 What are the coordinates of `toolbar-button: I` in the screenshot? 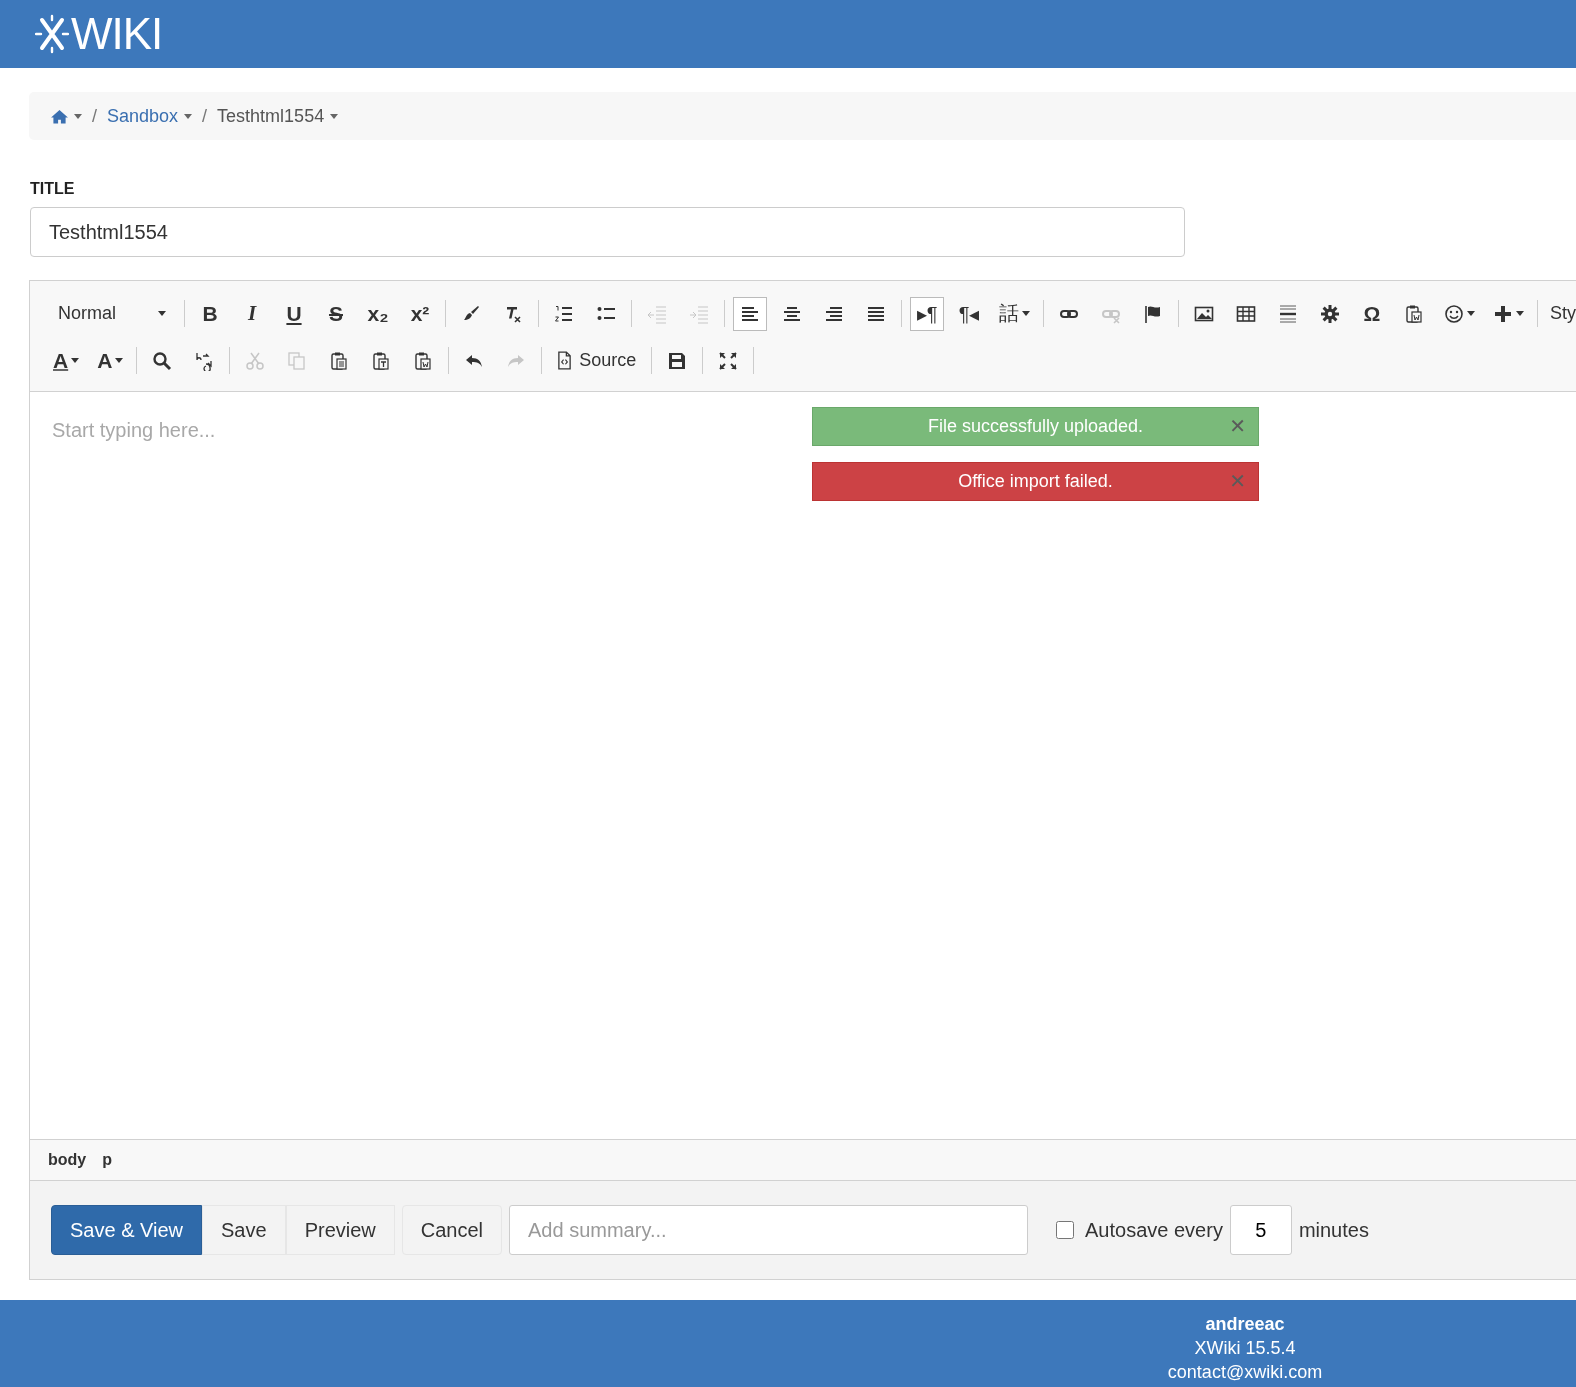 It's located at (252, 313).